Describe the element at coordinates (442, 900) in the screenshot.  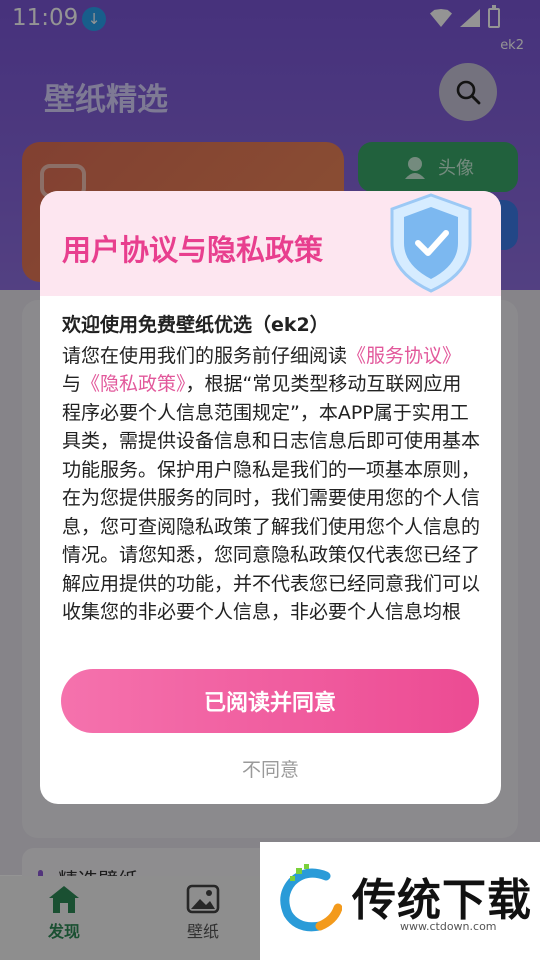
I see `watermark-title: 传统下载` at that location.